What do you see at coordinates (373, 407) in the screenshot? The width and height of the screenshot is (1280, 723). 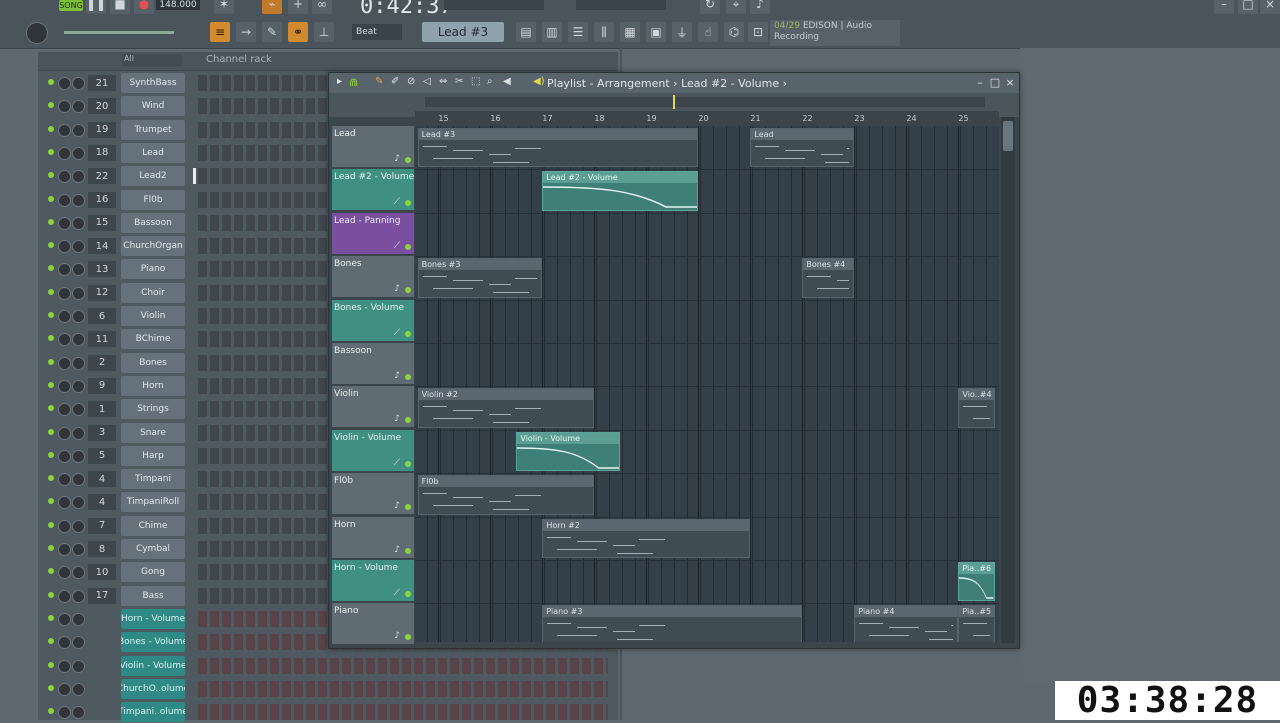 I see `track-header: Violin ♪` at bounding box center [373, 407].